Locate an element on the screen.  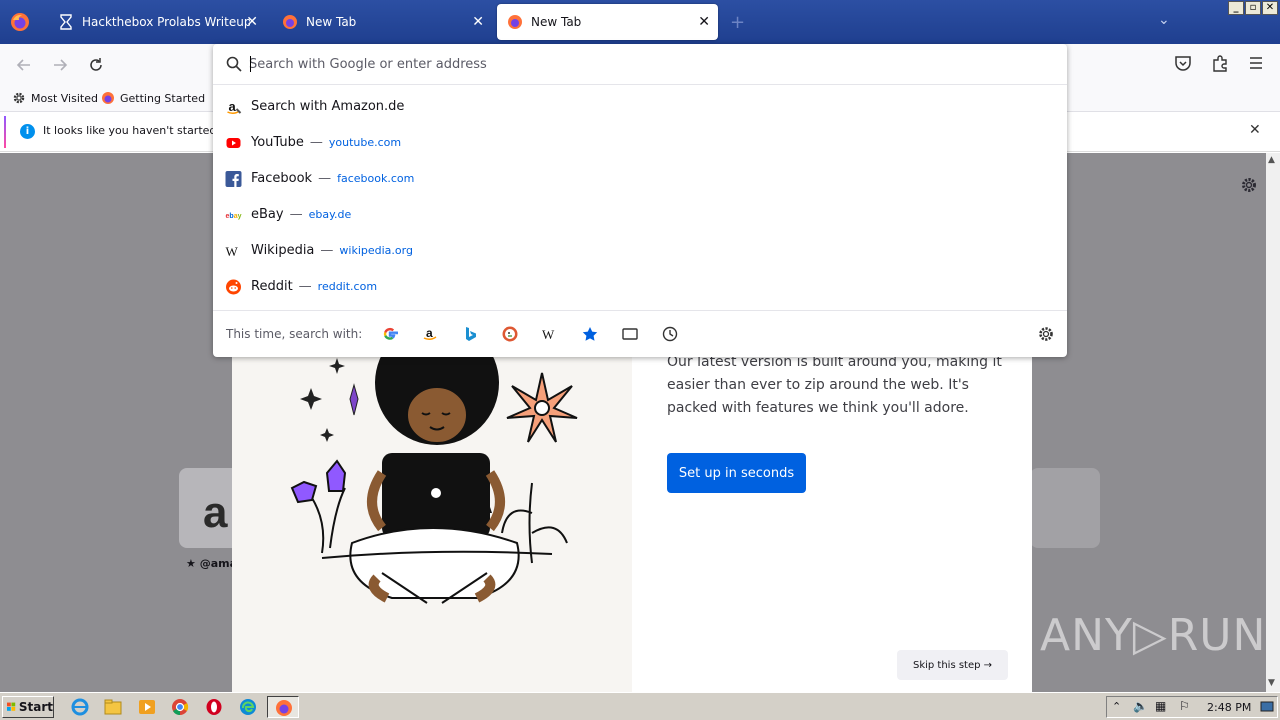
chrome-icon is located at coordinates (180, 707).